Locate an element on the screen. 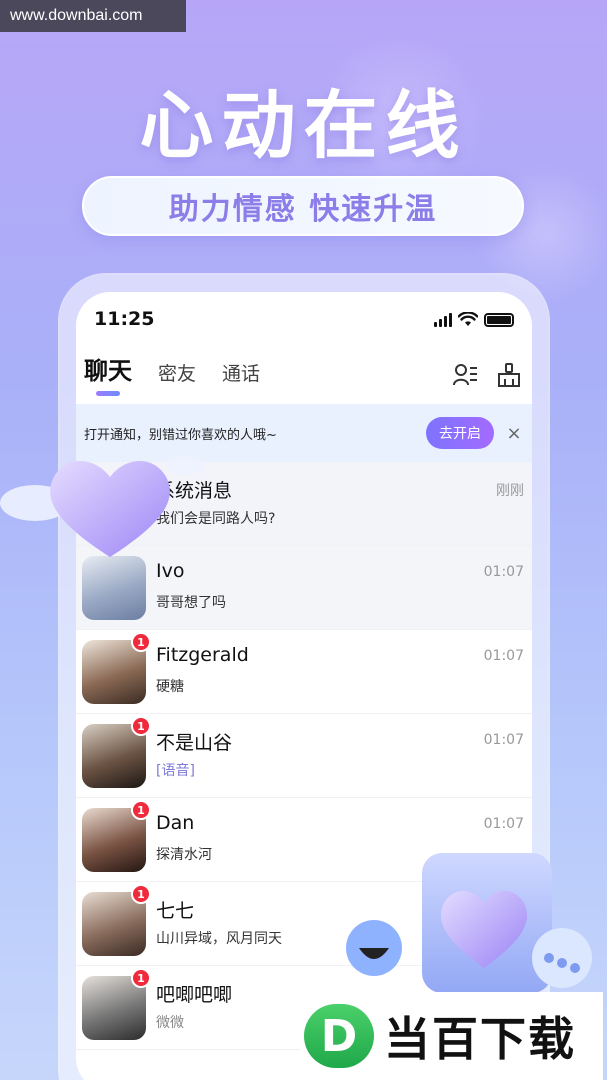 This screenshot has height=1080, width=607. notice-text: 打开通知，别错过你喜欢的人哦~ is located at coordinates (180, 435).